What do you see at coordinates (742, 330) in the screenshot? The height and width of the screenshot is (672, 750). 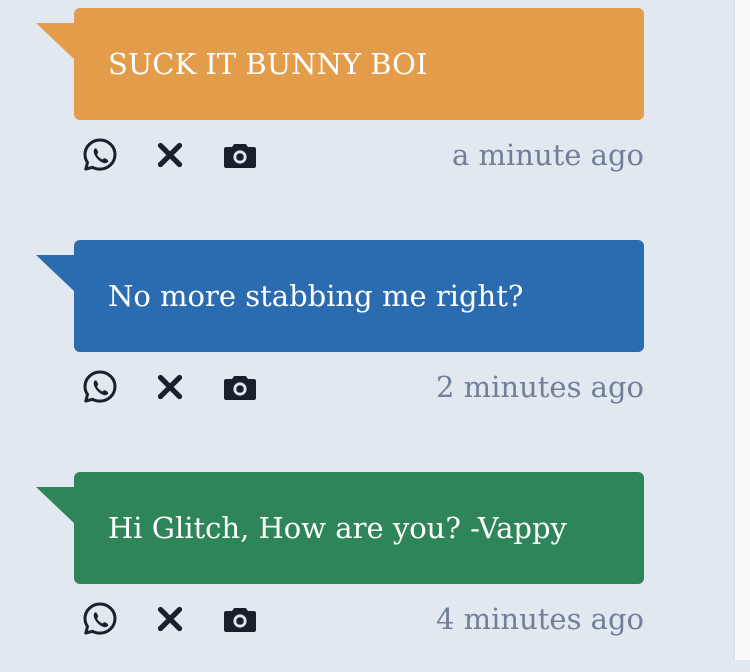 I see `side-panel-edge` at bounding box center [742, 330].